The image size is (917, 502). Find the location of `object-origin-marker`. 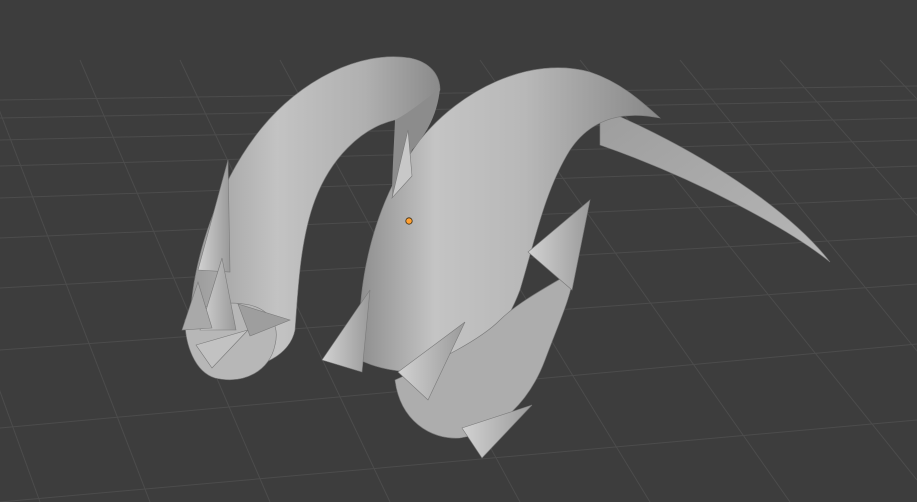

object-origin-marker is located at coordinates (409, 221).